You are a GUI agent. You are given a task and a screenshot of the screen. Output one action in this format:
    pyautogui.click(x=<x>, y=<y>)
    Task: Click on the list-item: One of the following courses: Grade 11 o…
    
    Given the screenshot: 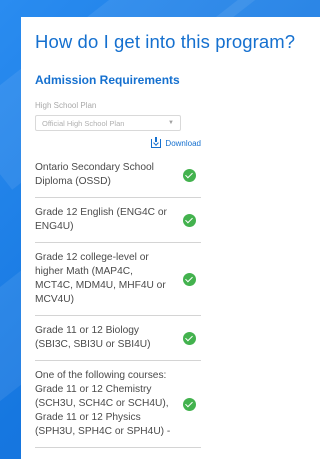 What is the action you would take?
    pyautogui.click(x=118, y=404)
    